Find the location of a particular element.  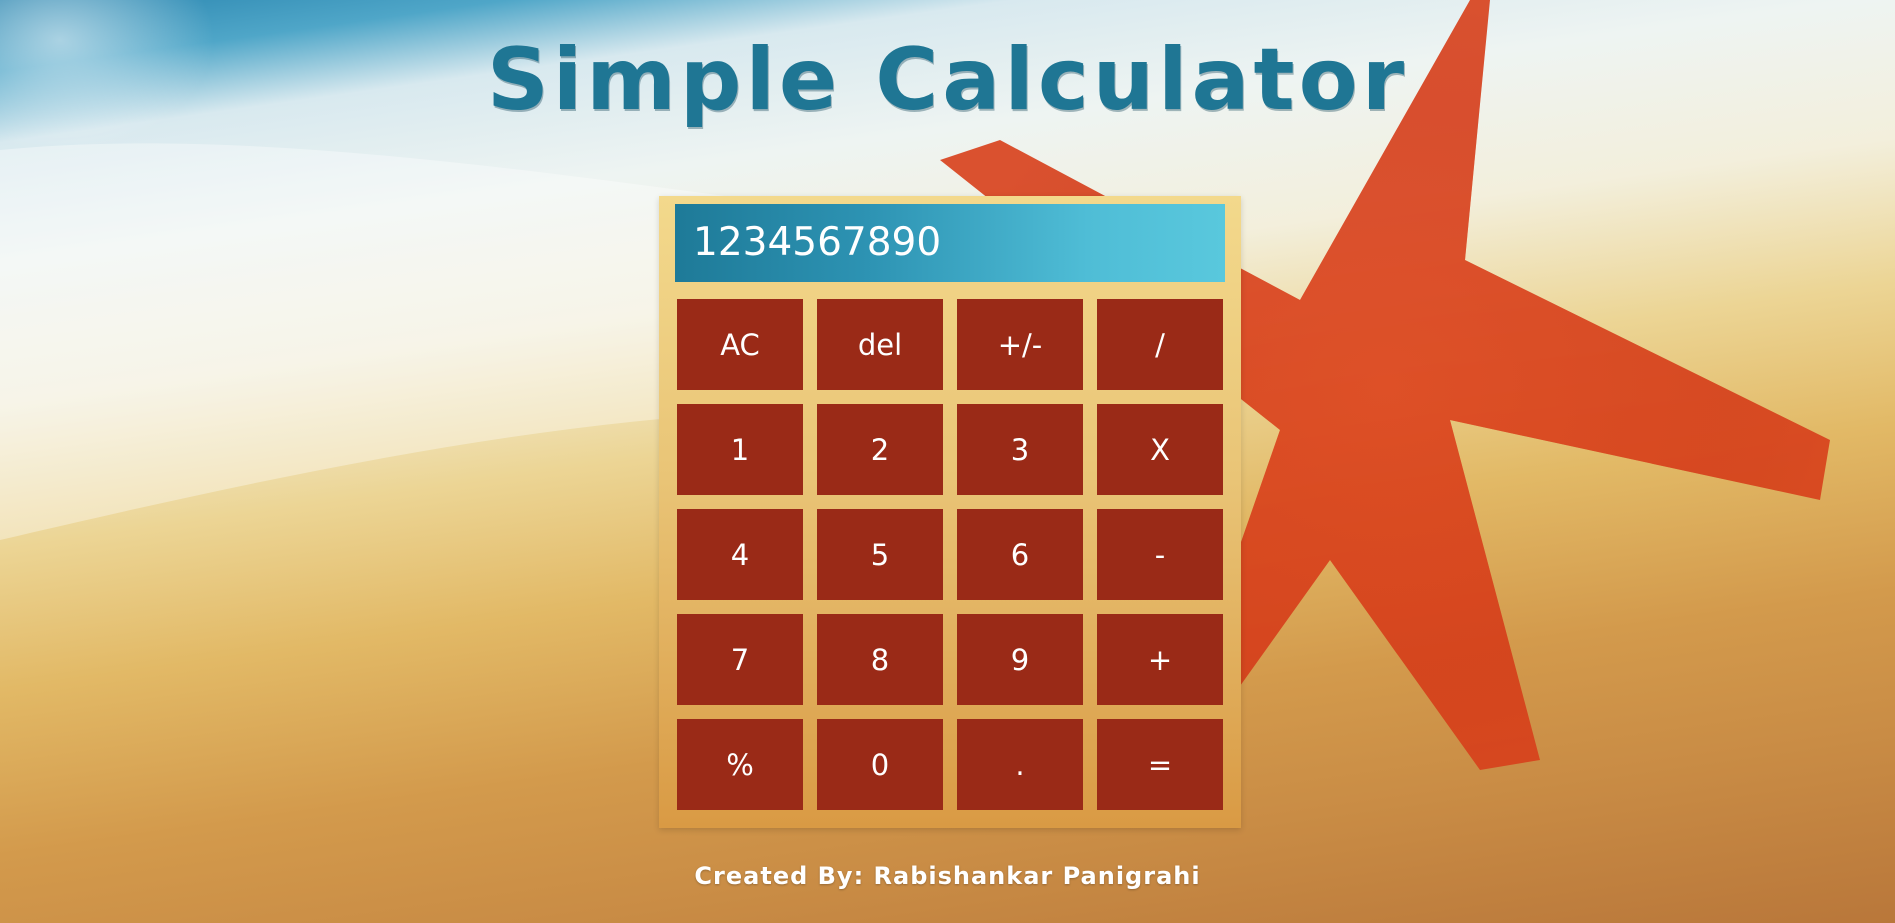

digit-6-button: 6 is located at coordinates (1020, 554).